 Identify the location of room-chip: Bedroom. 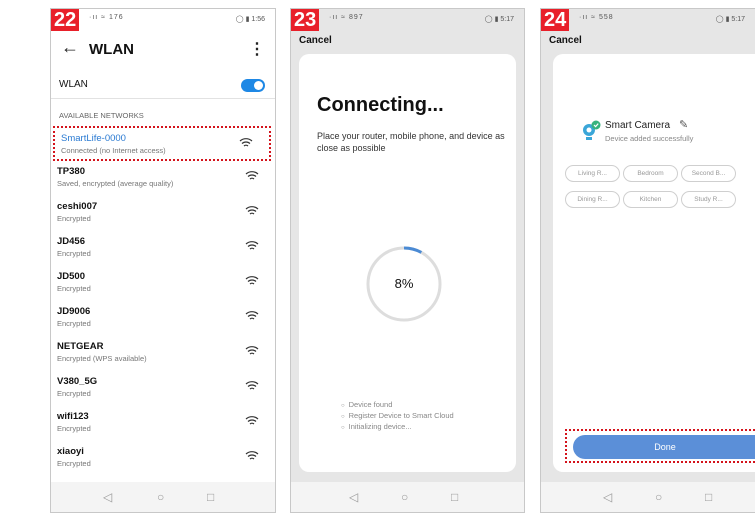
(650, 173).